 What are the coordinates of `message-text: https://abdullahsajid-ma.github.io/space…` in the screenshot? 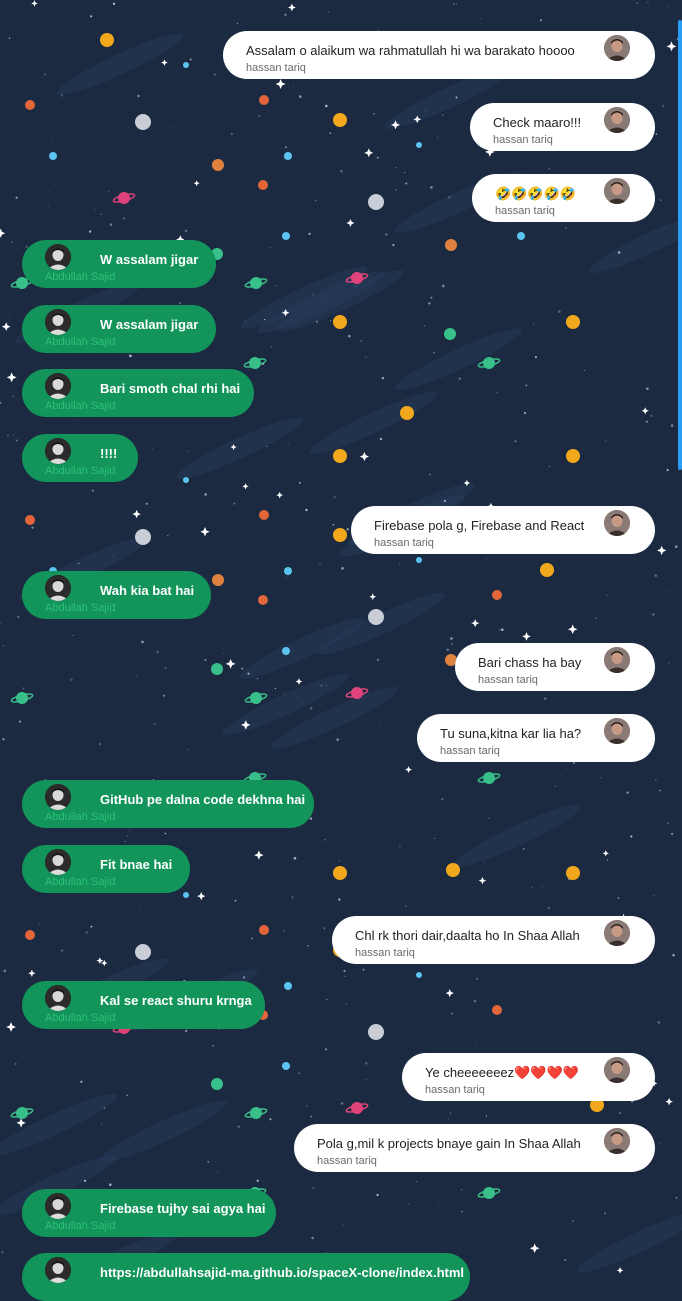 It's located at (282, 1272).